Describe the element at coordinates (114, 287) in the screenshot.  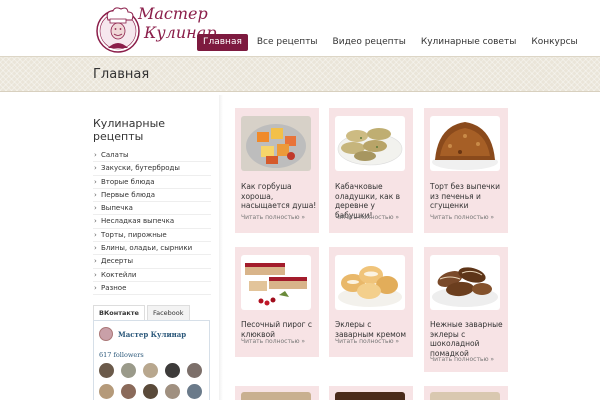
I see `category-label: Разное` at that location.